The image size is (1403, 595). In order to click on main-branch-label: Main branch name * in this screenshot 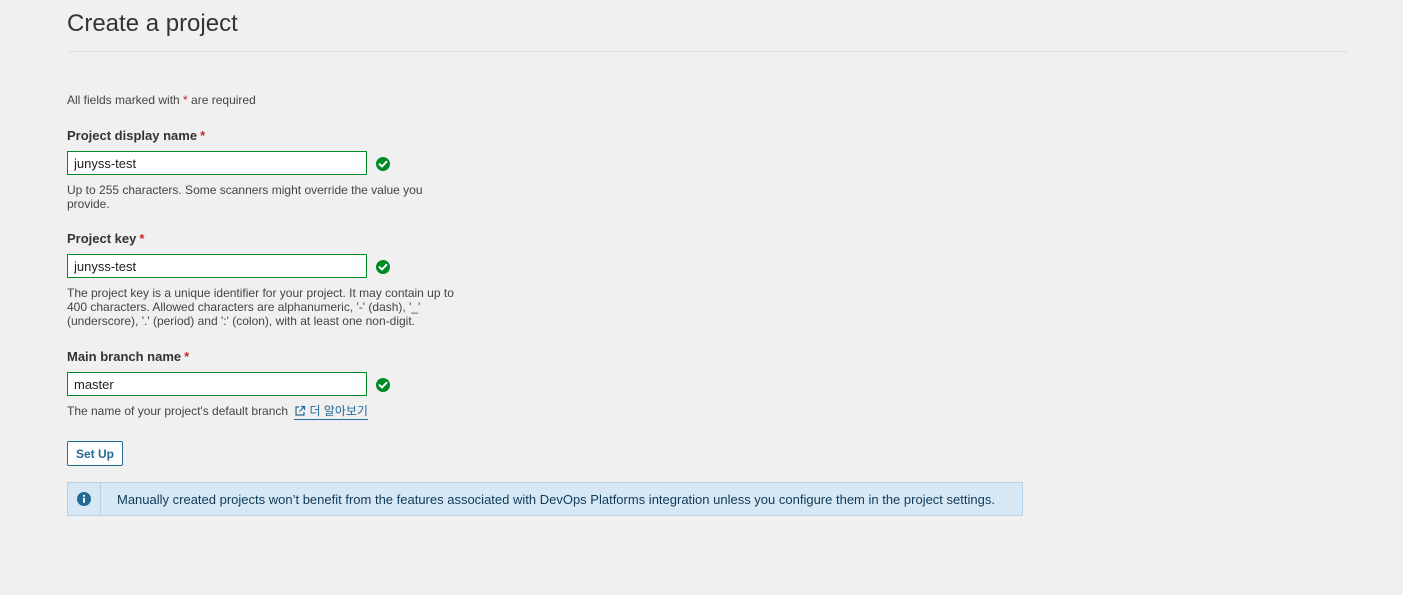, I will do `click(267, 357)`.